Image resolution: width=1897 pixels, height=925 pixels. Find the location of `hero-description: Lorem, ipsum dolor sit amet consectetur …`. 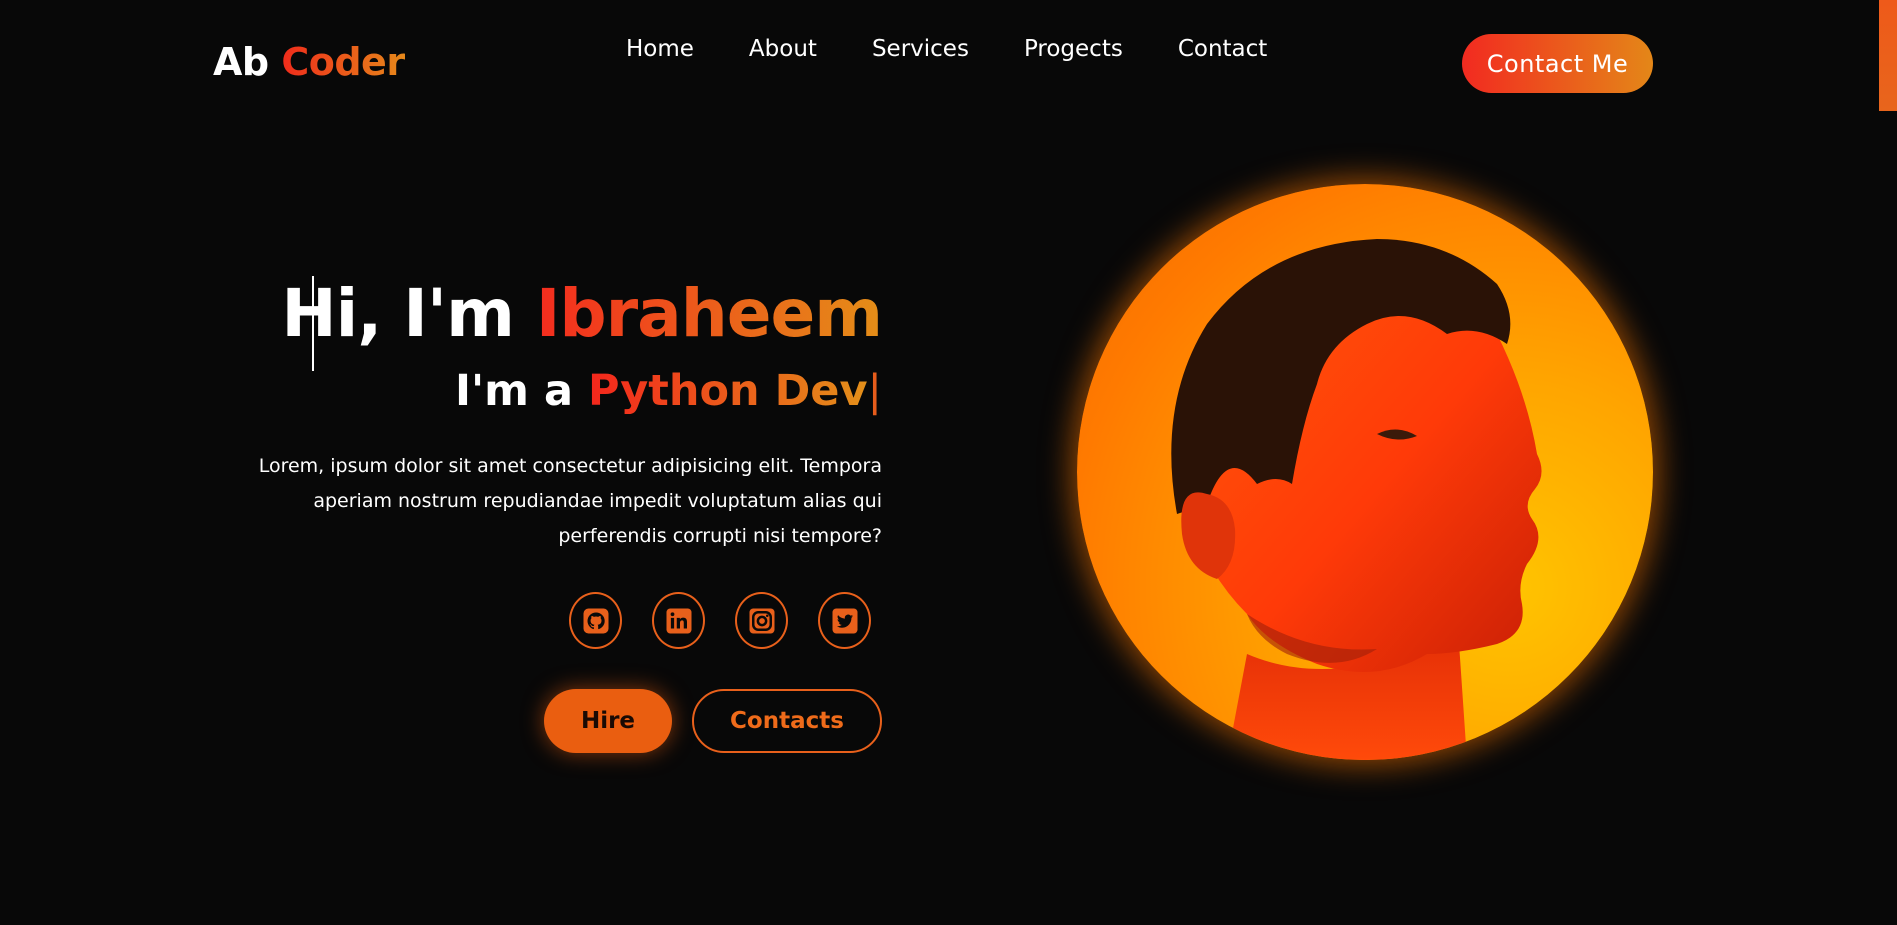

hero-description: Lorem, ipsum dolor sit amet consectetur … is located at coordinates (570, 501).